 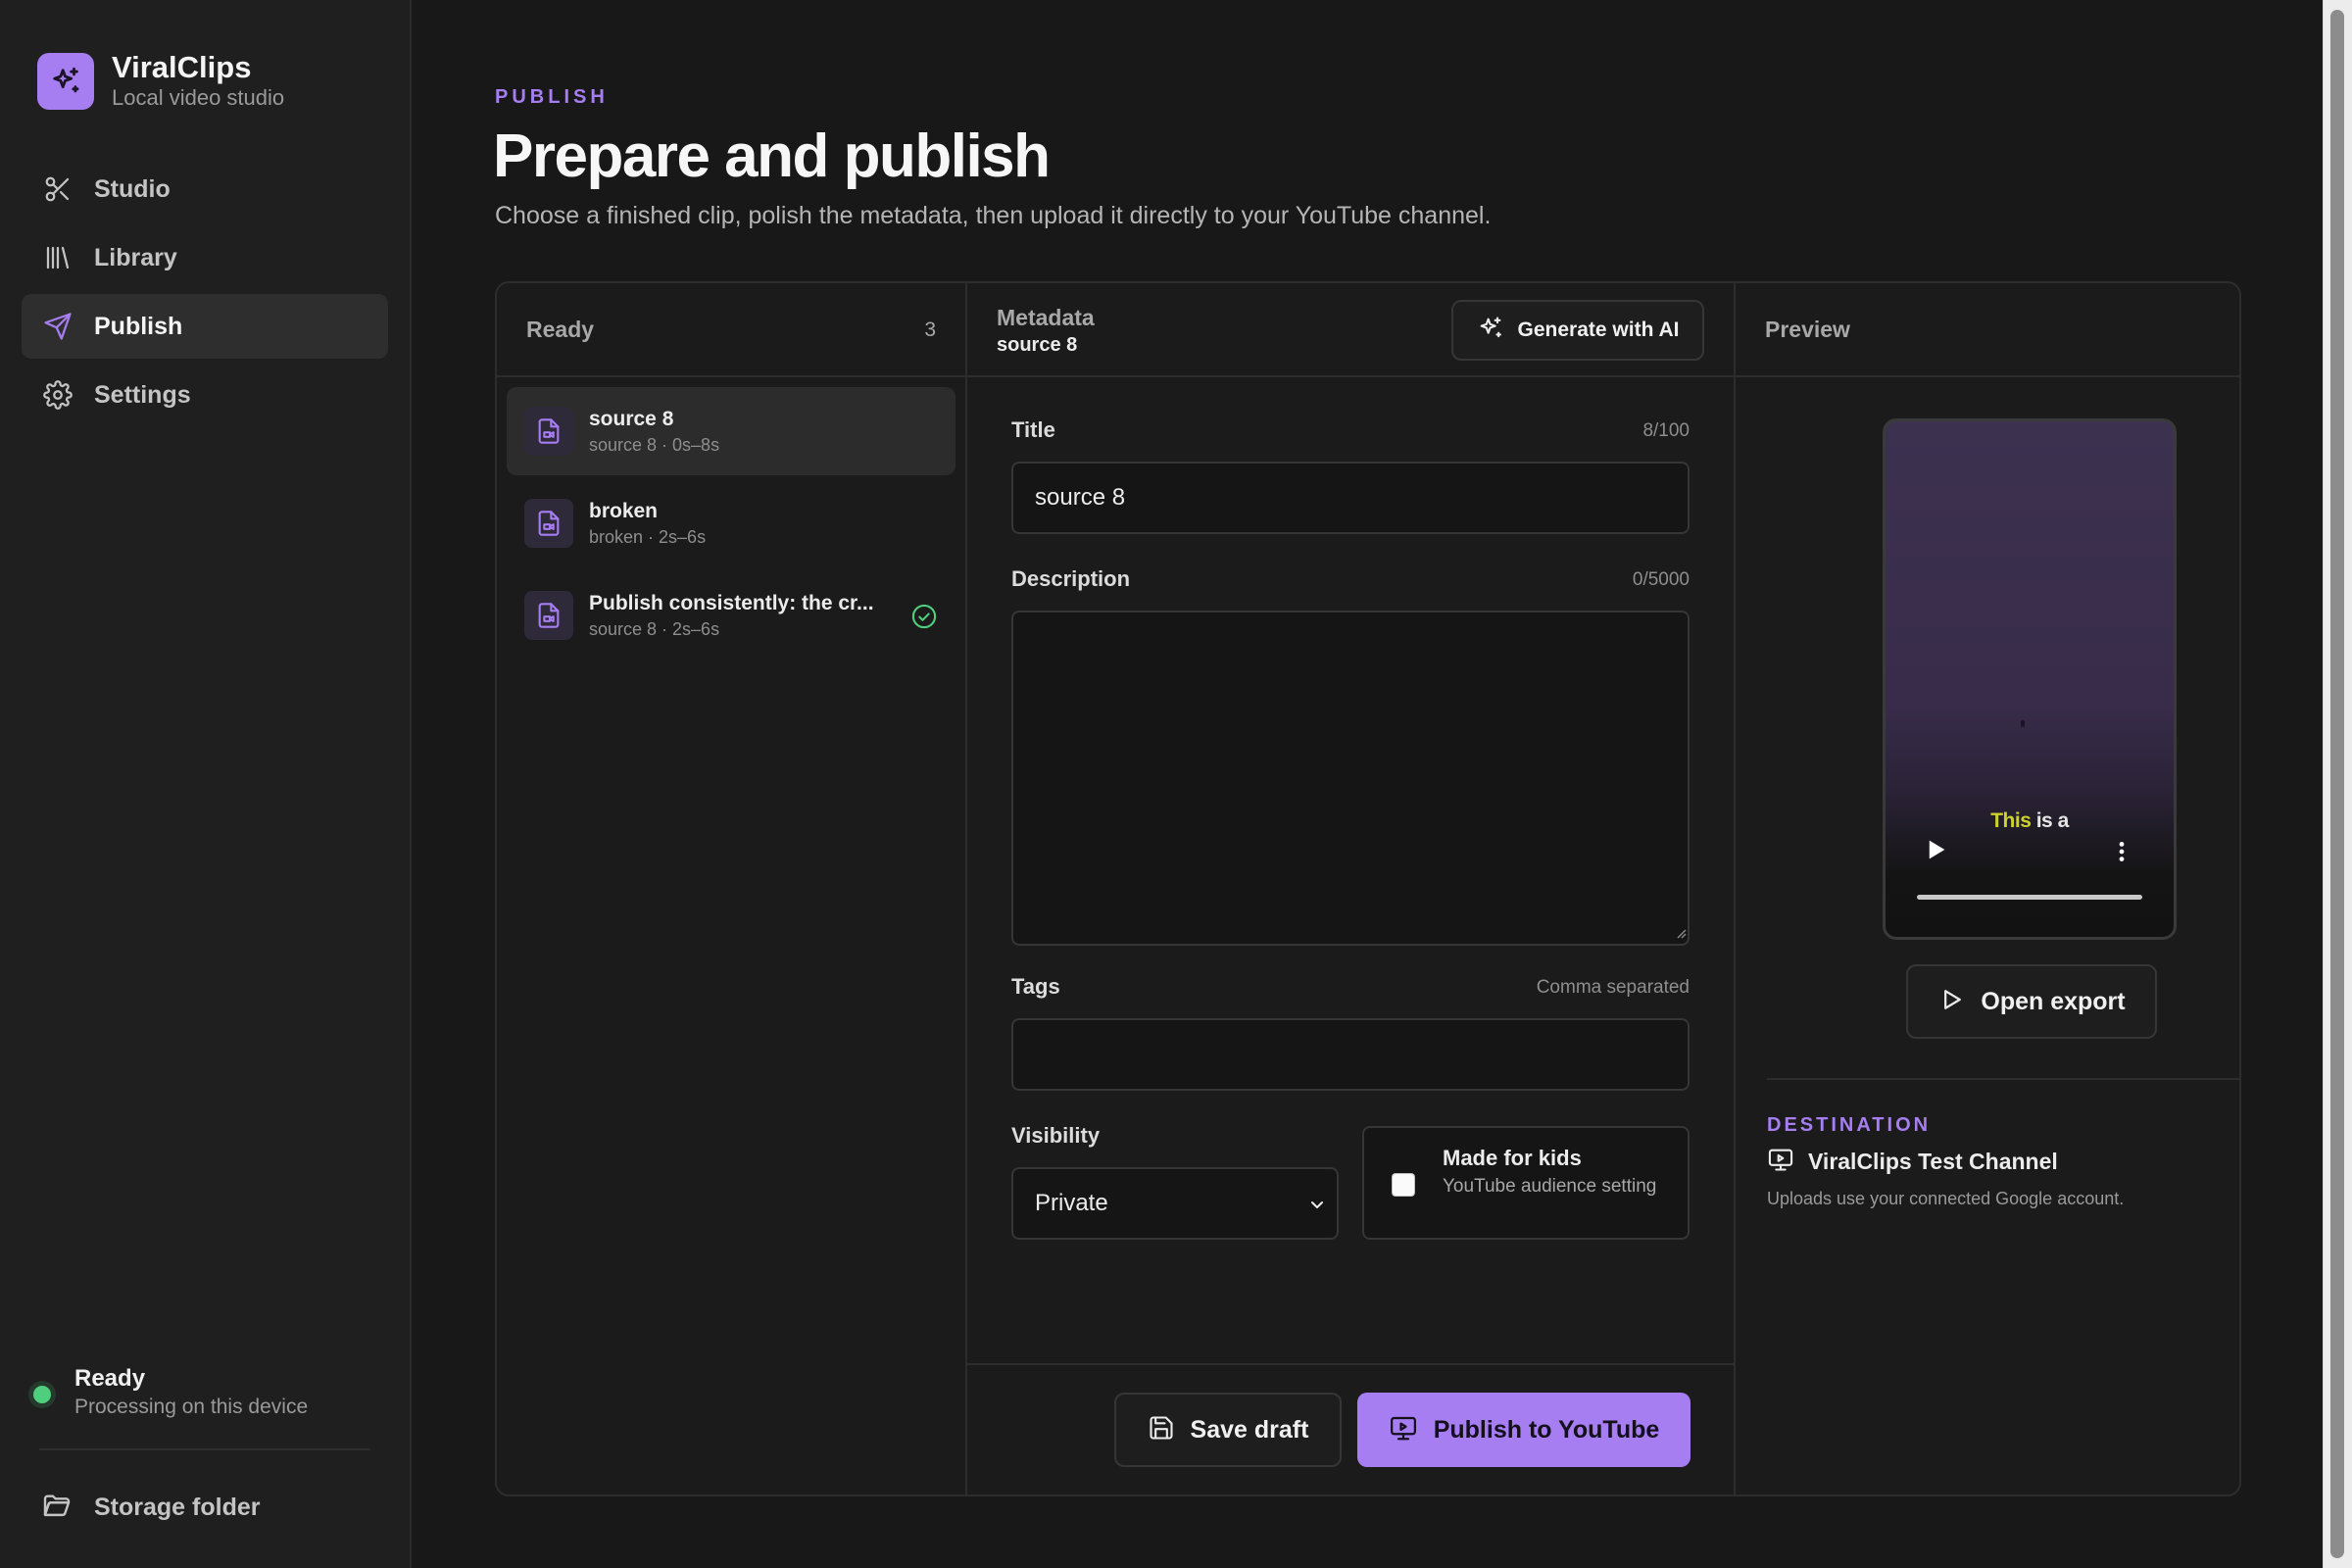 I want to click on description-label: Description, so click(x=1071, y=578).